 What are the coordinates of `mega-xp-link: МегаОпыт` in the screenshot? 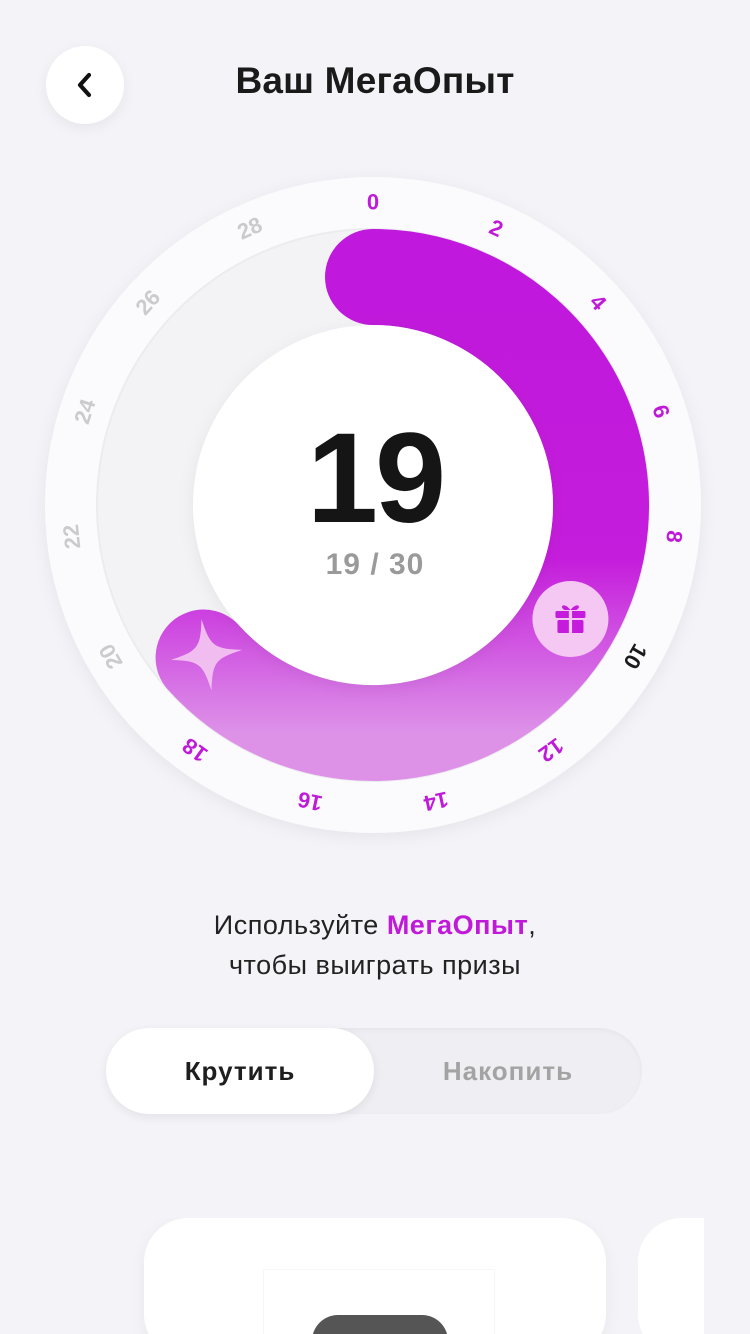 It's located at (457, 925).